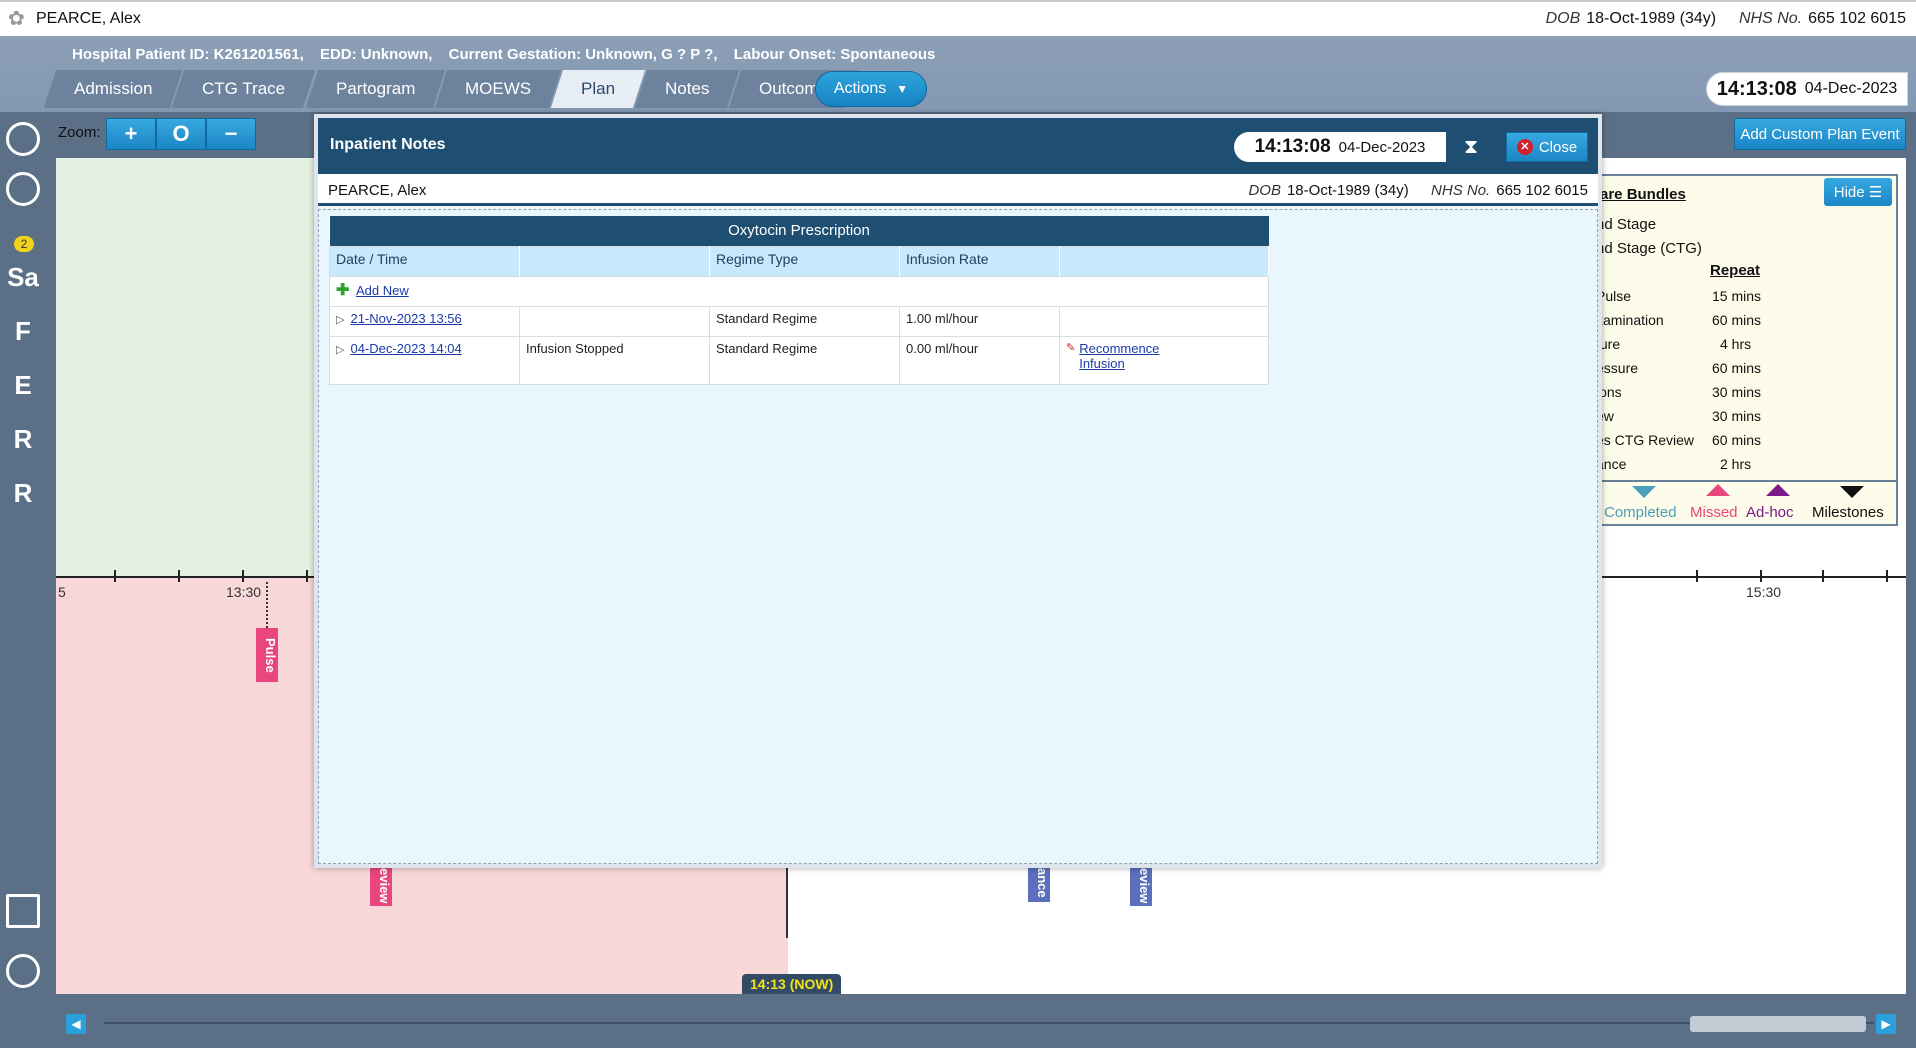 The height and width of the screenshot is (1048, 1916). What do you see at coordinates (583, 54) in the screenshot?
I see `gestation: Current Gestation: Unknown, G ? P ?,` at bounding box center [583, 54].